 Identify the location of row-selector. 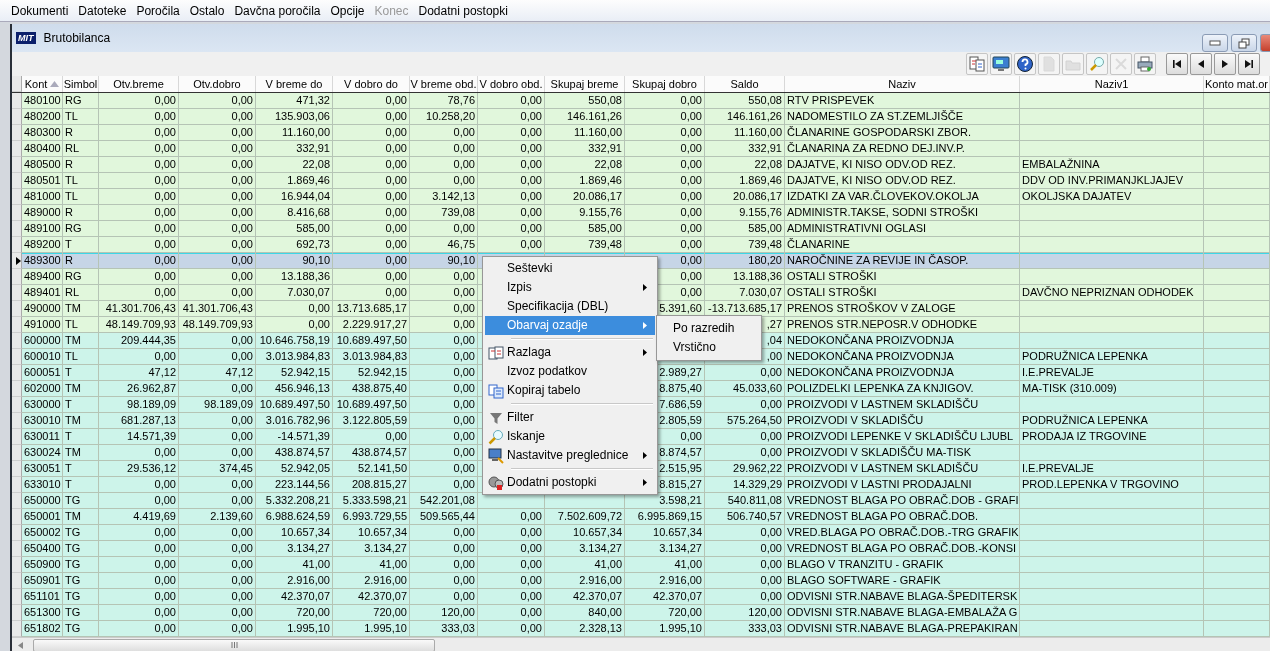
(17, 261).